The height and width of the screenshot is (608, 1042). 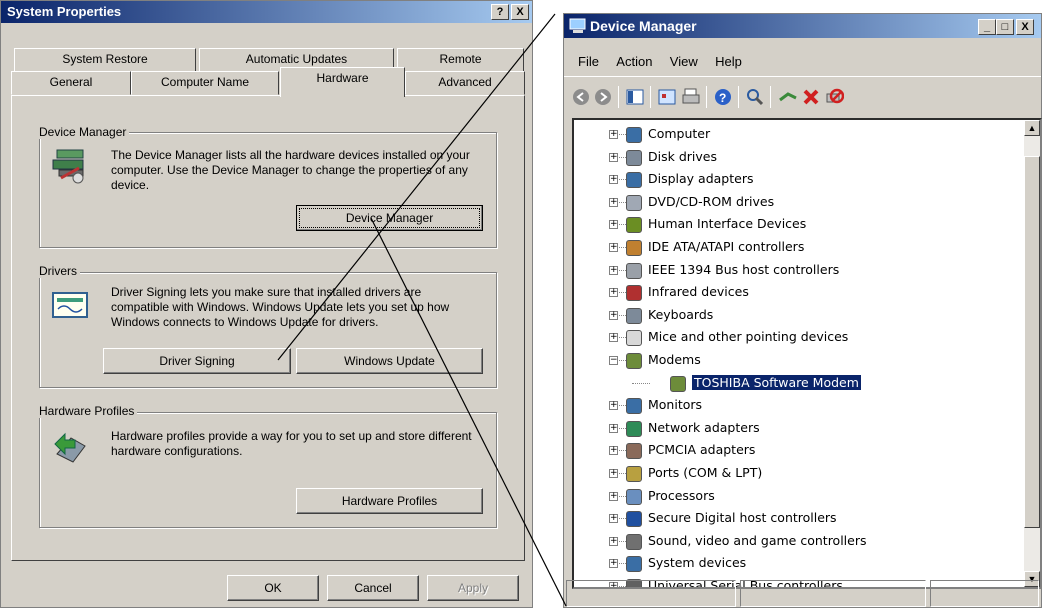 I want to click on tab-hardware: Hardware, so click(x=342, y=82).